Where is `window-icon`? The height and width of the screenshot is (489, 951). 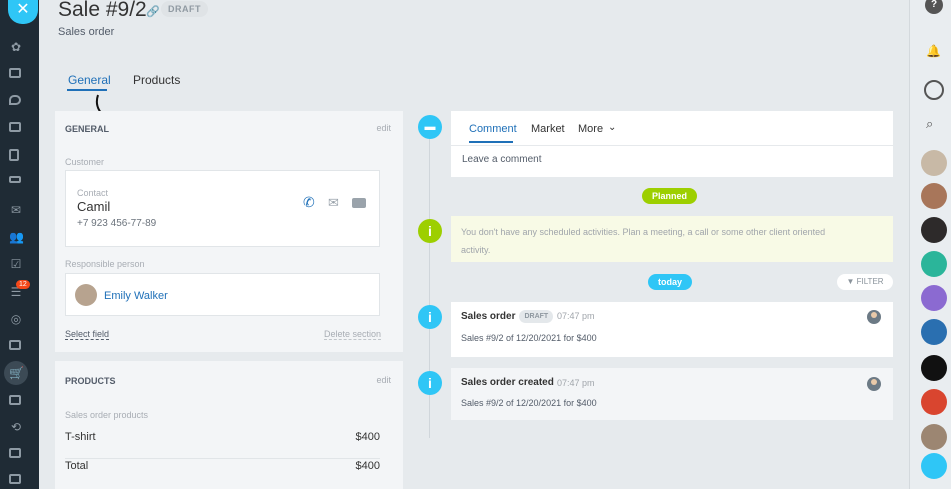 window-icon is located at coordinates (16, 346).